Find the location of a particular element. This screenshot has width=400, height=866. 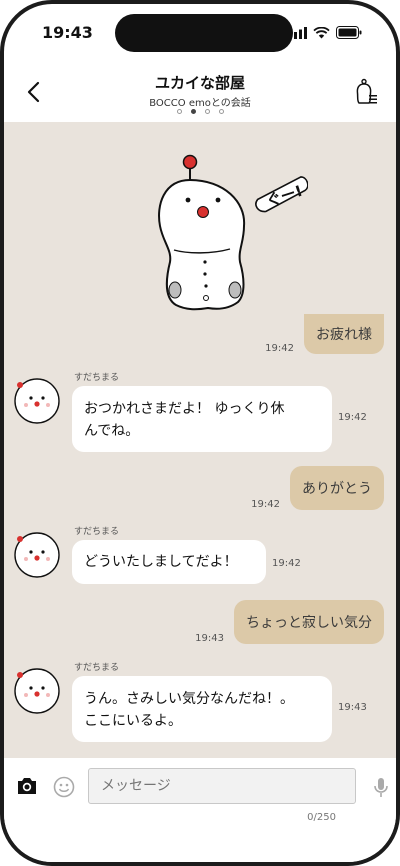

message-incoming: すだちまる どういたしましてだよ！ 19:42 is located at coordinates (204, 557).